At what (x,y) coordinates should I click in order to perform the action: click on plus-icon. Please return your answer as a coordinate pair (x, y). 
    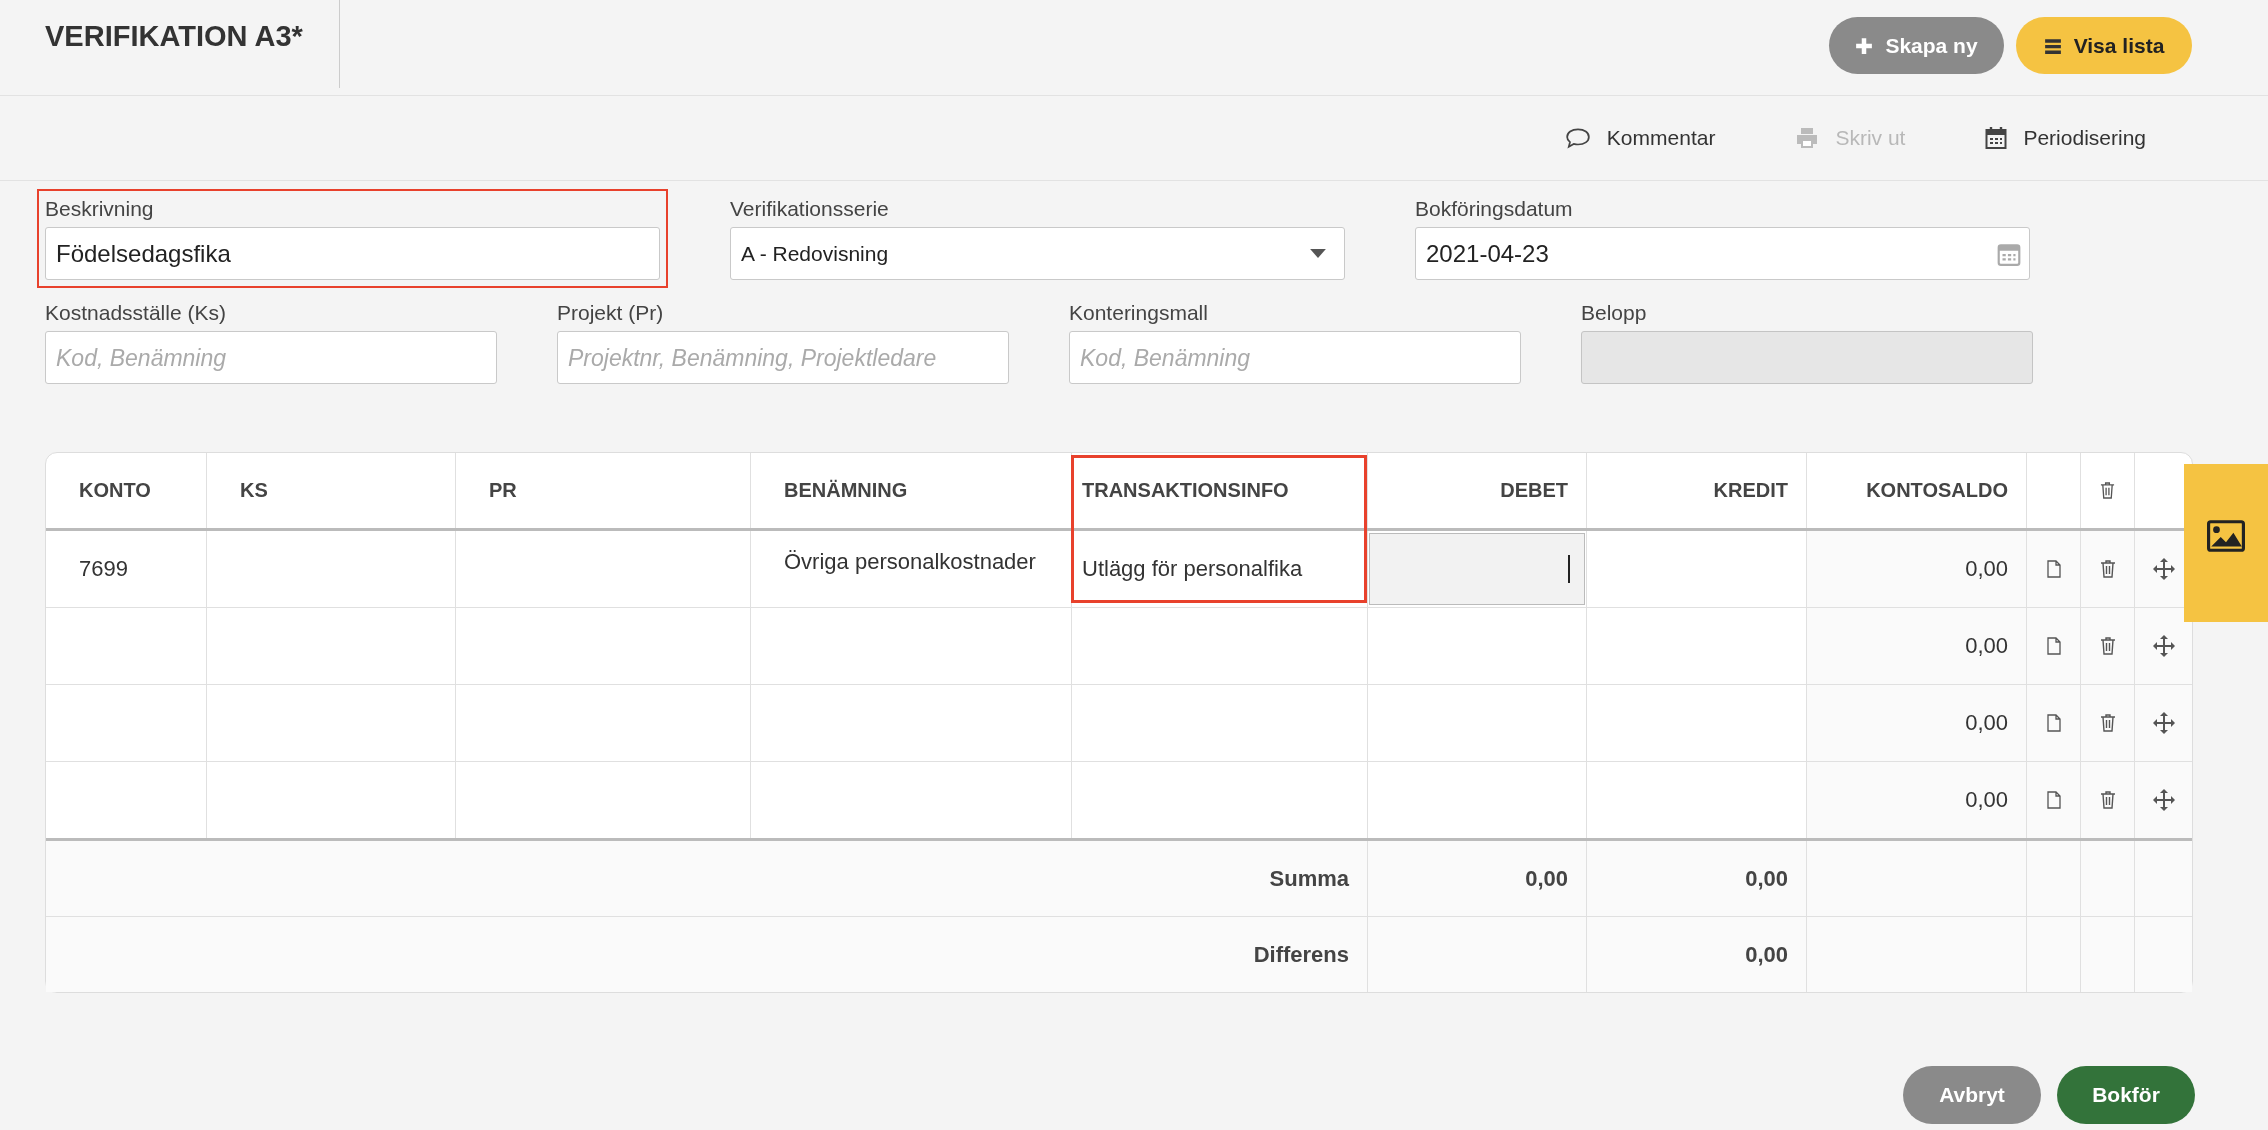
    Looking at the image, I should click on (1864, 45).